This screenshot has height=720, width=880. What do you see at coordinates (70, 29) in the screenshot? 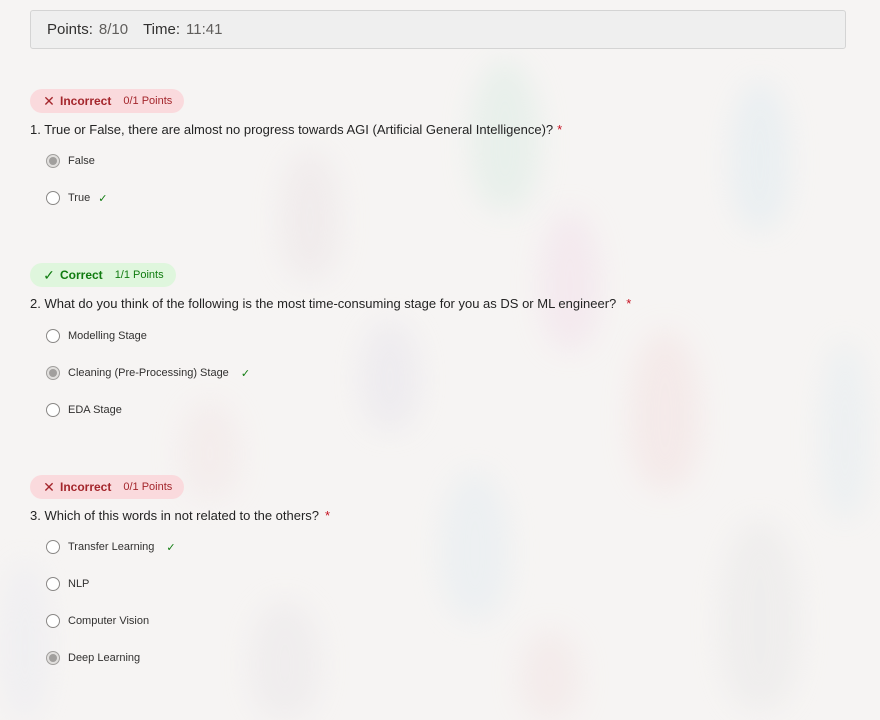
I see `points-label: Points:` at bounding box center [70, 29].